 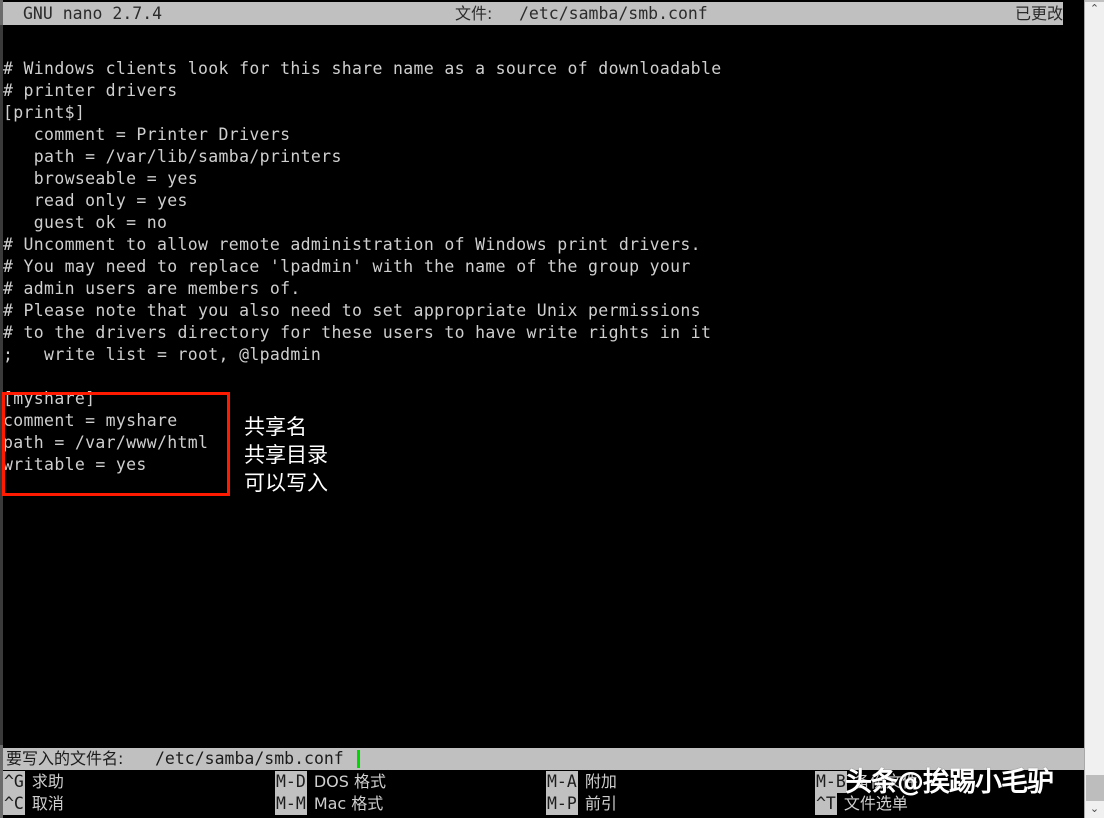 What do you see at coordinates (1038, 13) in the screenshot?
I see `modified-indicator: 已更改` at bounding box center [1038, 13].